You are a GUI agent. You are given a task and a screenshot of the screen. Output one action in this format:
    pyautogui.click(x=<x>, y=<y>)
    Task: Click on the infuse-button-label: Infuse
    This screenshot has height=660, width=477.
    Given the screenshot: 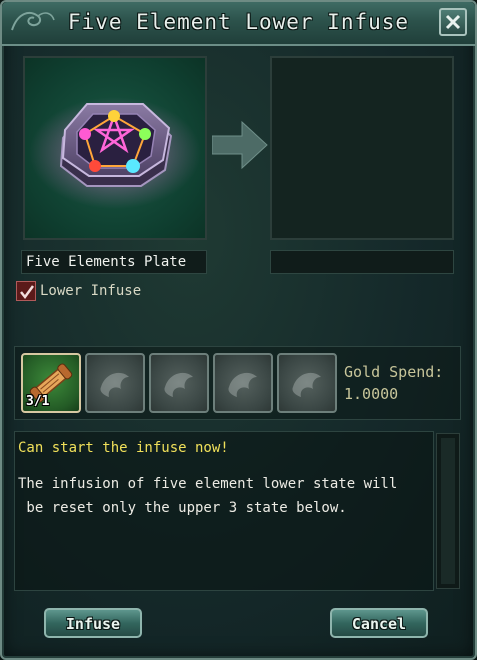 What is the action you would take?
    pyautogui.click(x=93, y=624)
    